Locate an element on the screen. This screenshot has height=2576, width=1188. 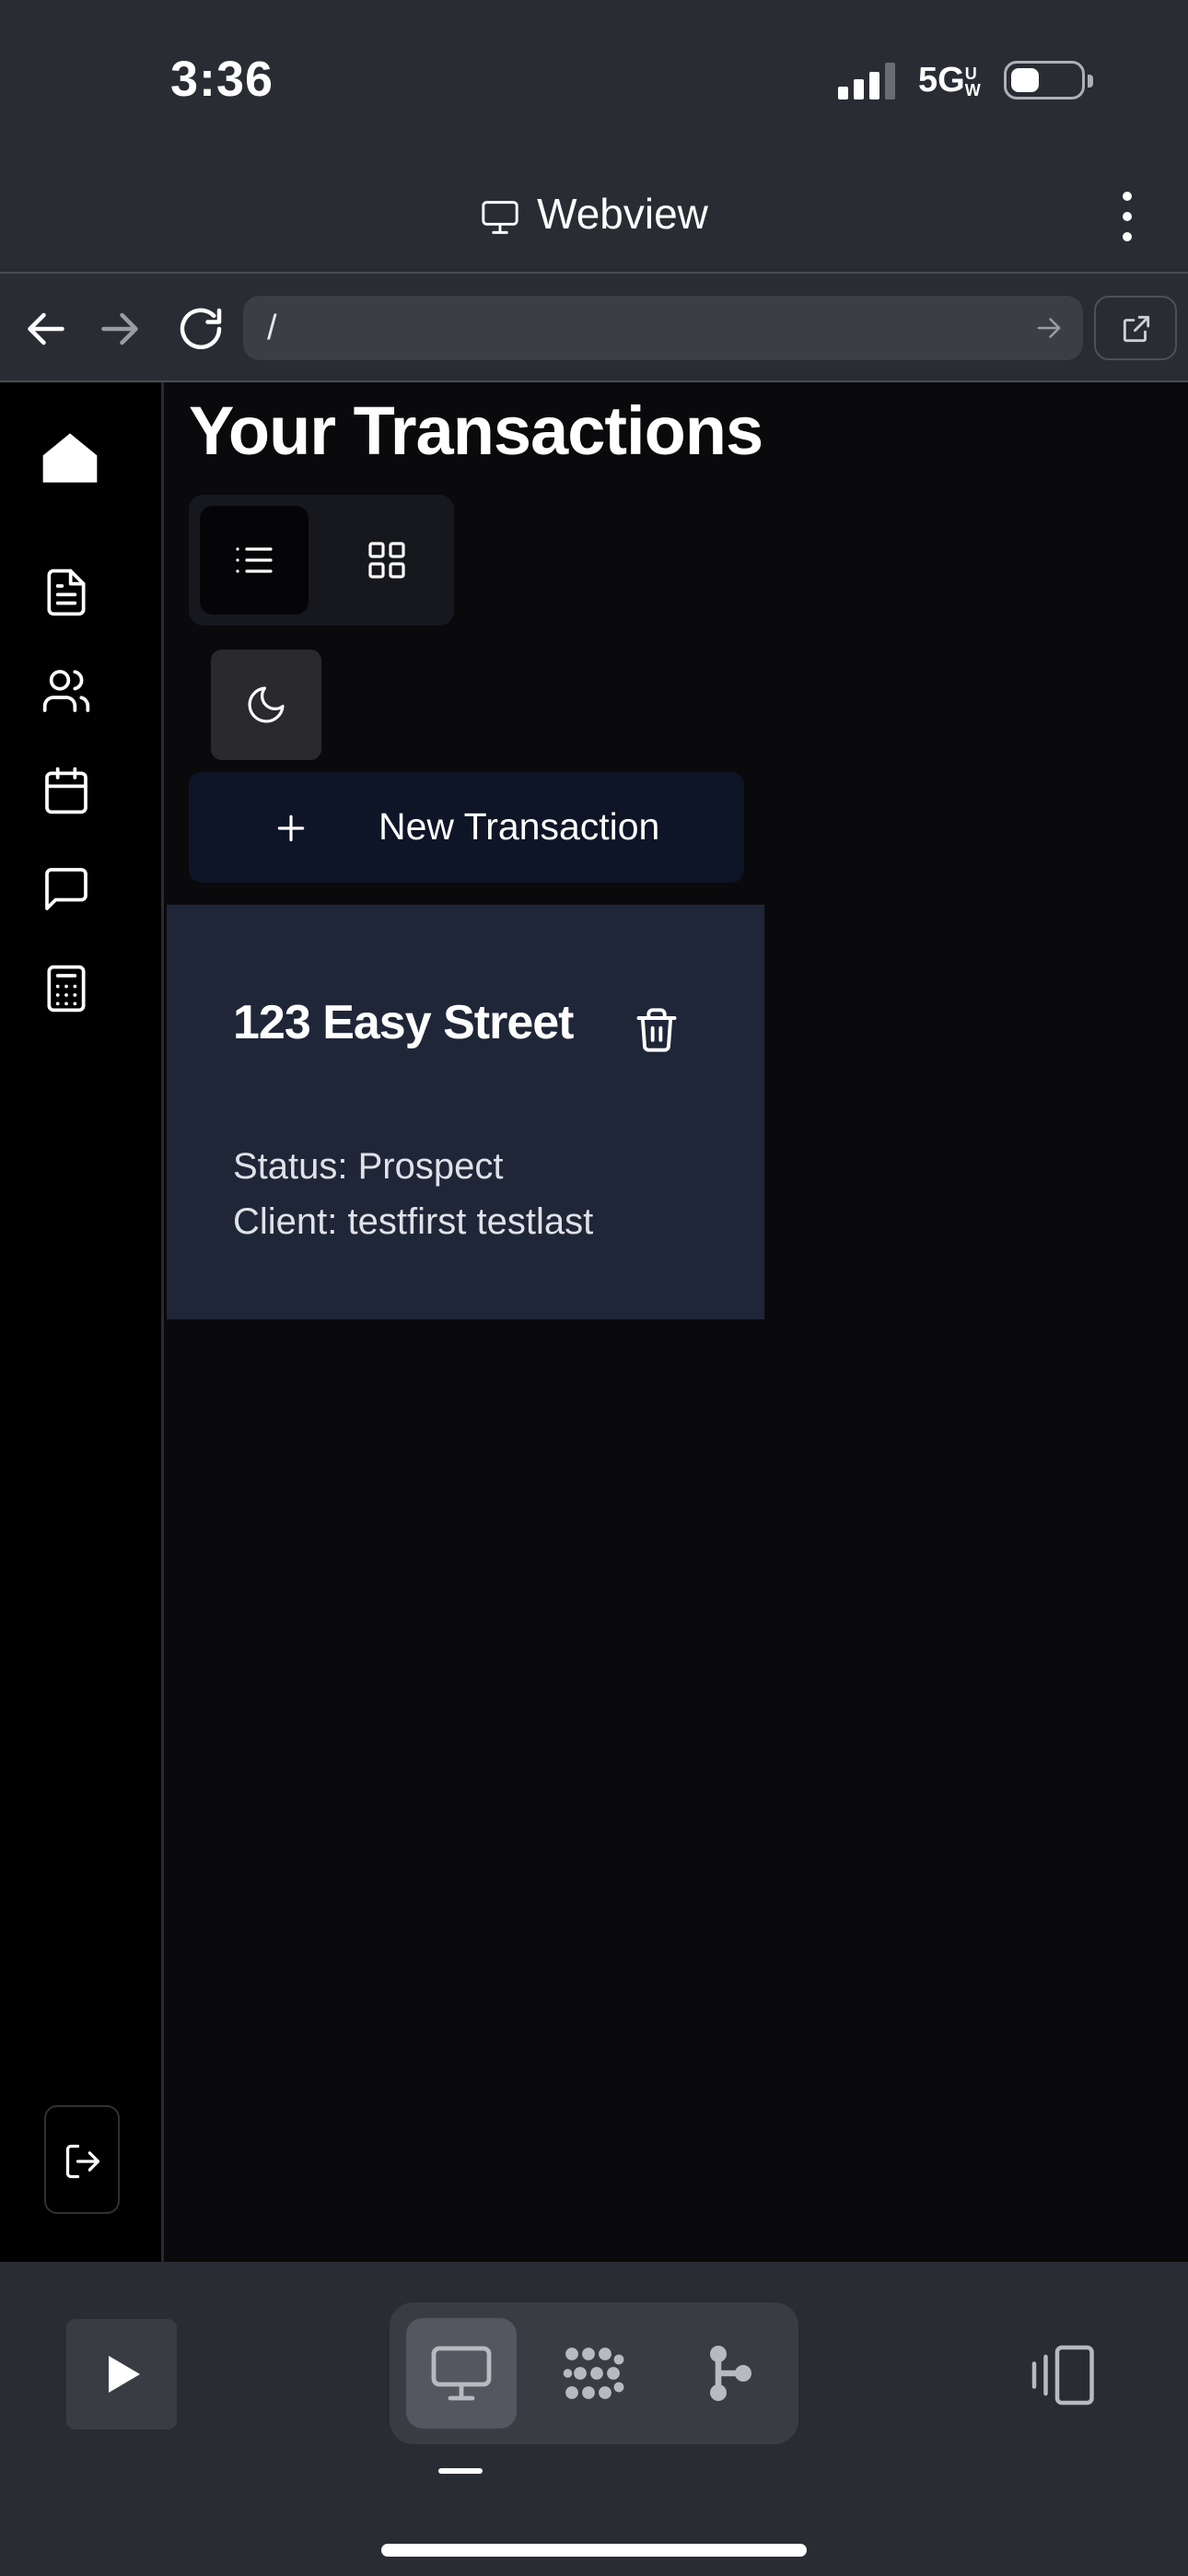
open-external-button is located at coordinates (1135, 328).